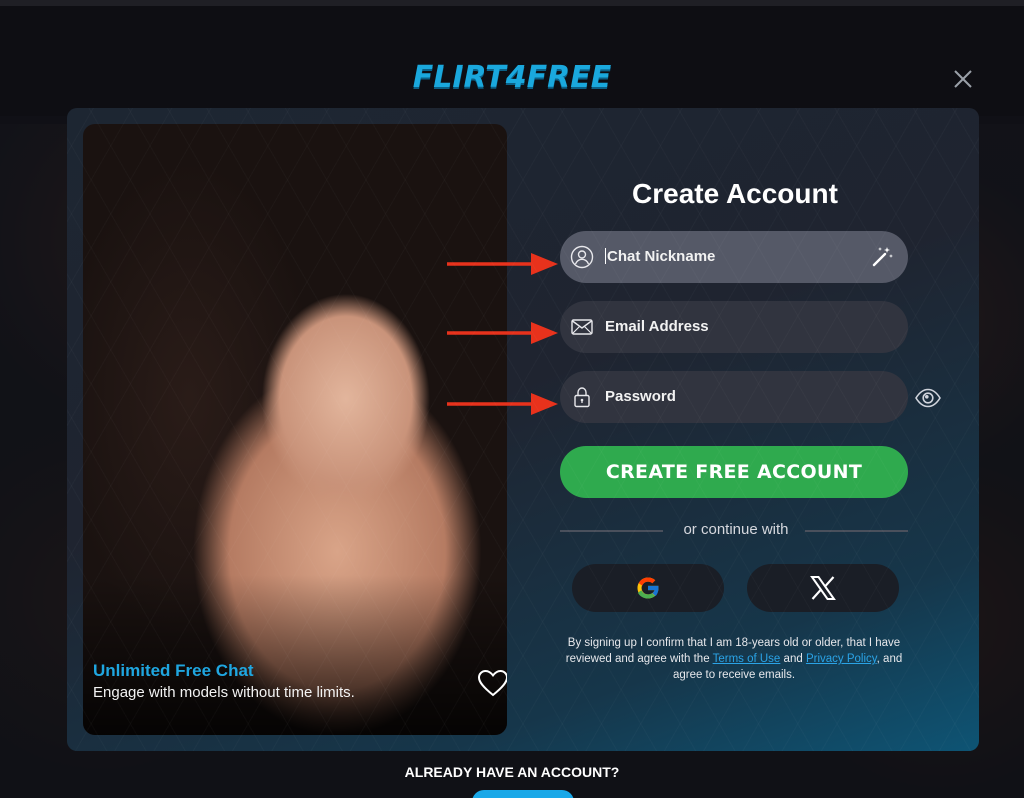 The image size is (1024, 798). I want to click on promo-subtitle: Engage with models without time limits., so click(224, 692).